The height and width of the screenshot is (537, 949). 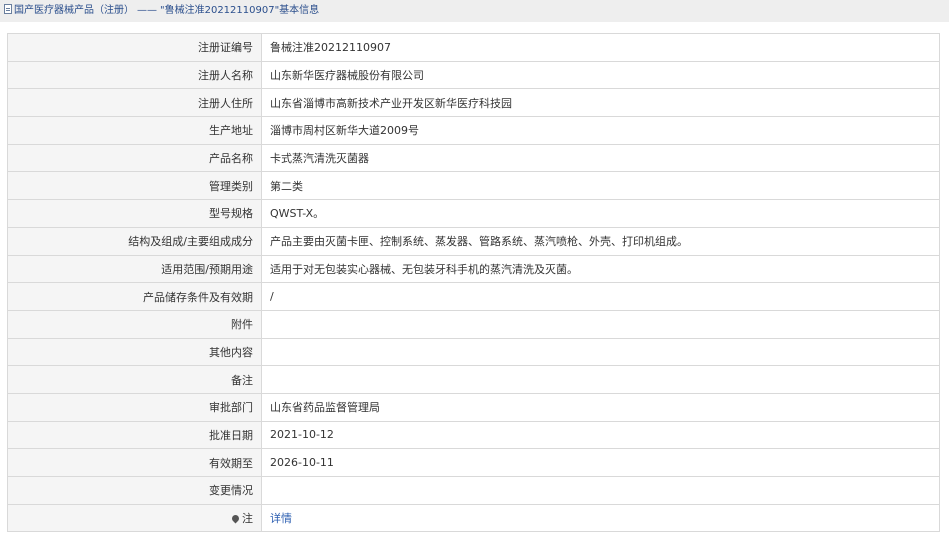 I want to click on detail-link: 详情, so click(x=281, y=518).